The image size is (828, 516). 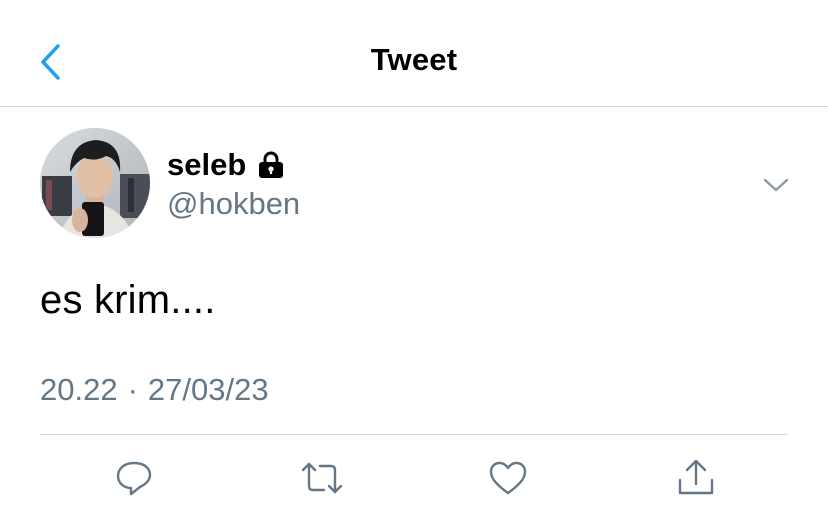 What do you see at coordinates (208, 389) in the screenshot?
I see `tweet-date: 27/03/23` at bounding box center [208, 389].